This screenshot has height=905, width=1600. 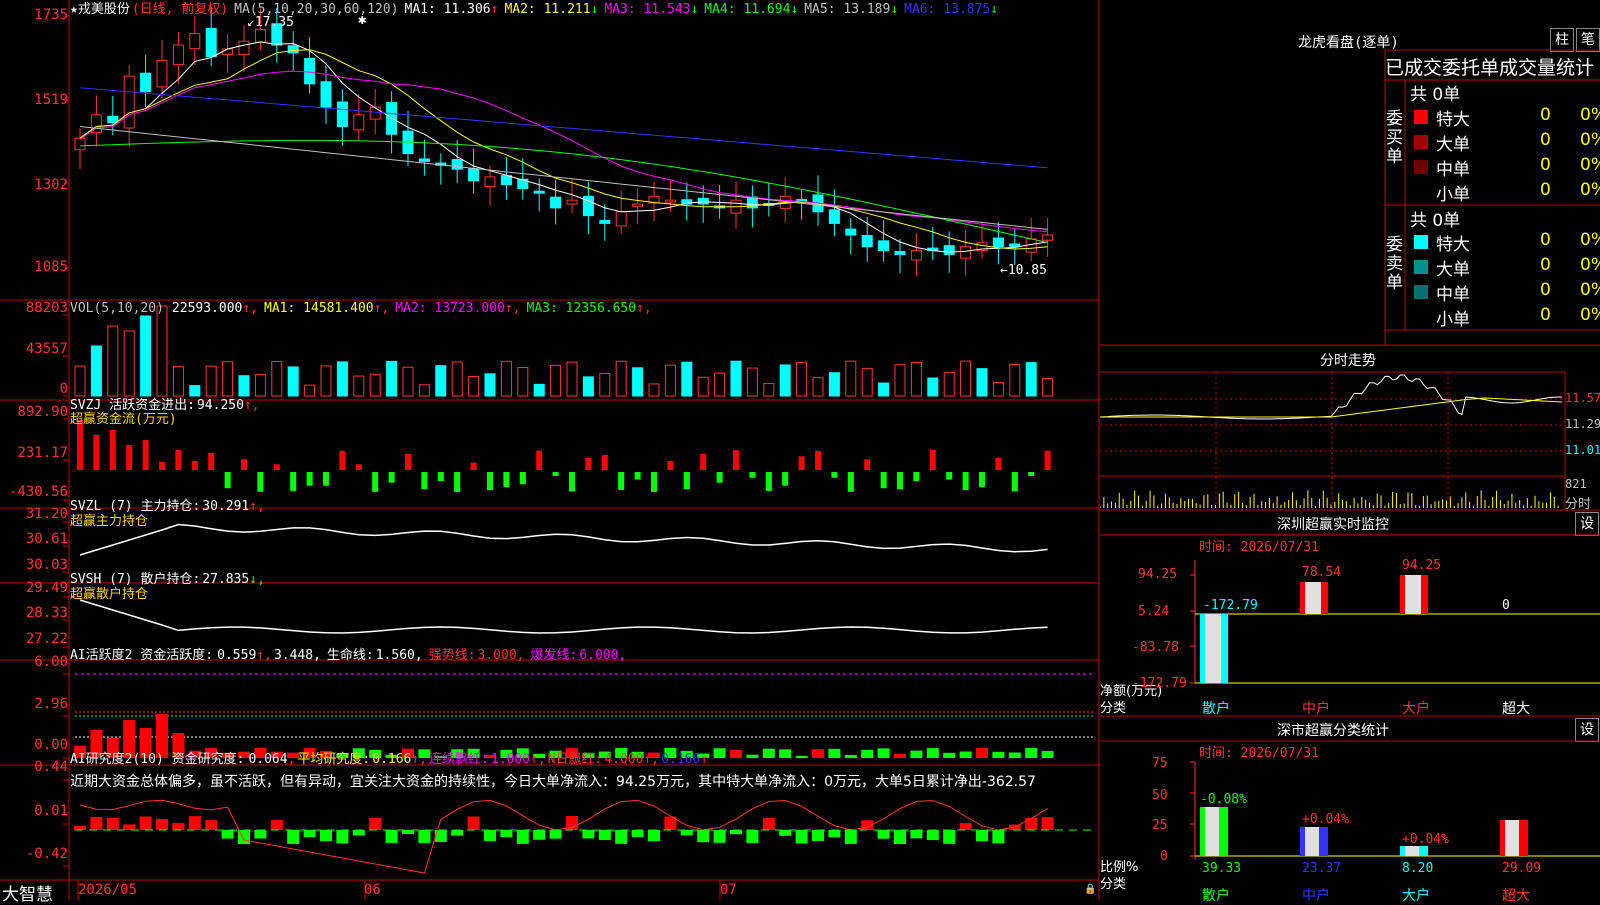 I want to click on monitor-axis-label: -83.78, so click(x=1155, y=647).